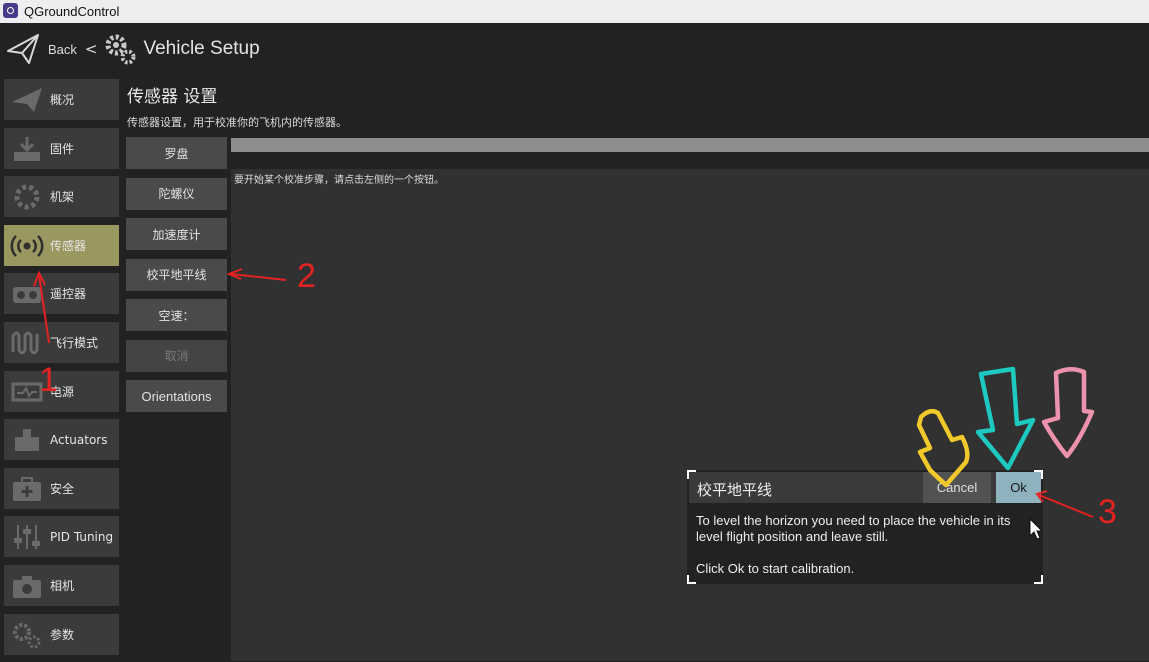 Image resolution: width=1149 pixels, height=662 pixels. Describe the element at coordinates (172, 97) in the screenshot. I see `page-title: 传感器 设置` at that location.